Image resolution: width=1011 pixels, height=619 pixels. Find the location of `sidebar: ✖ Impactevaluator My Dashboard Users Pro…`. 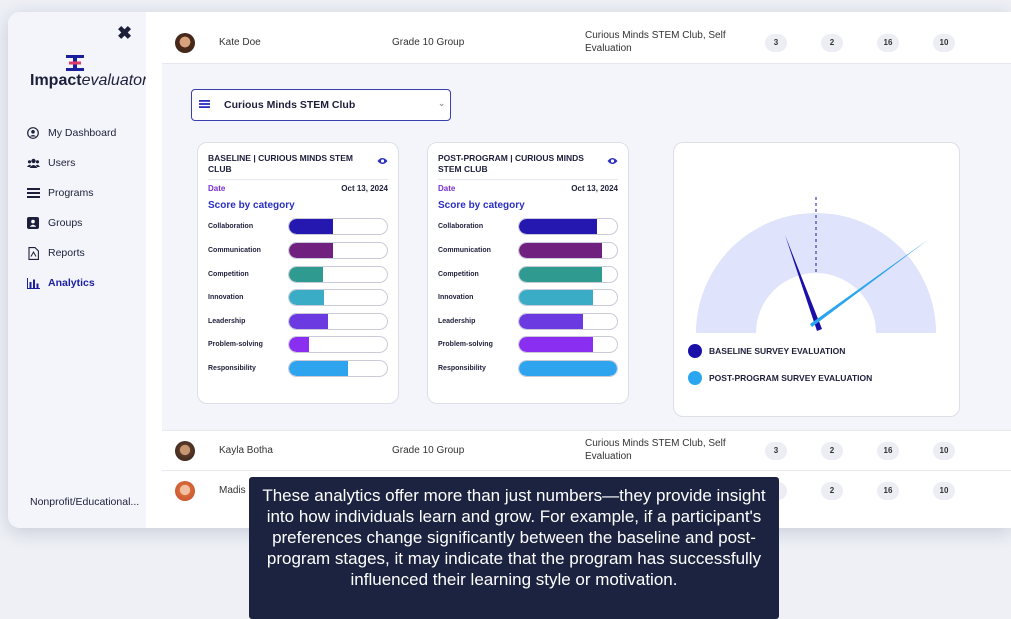

sidebar: ✖ Impactevaluator My Dashboard Users Pro… is located at coordinates (77, 270).